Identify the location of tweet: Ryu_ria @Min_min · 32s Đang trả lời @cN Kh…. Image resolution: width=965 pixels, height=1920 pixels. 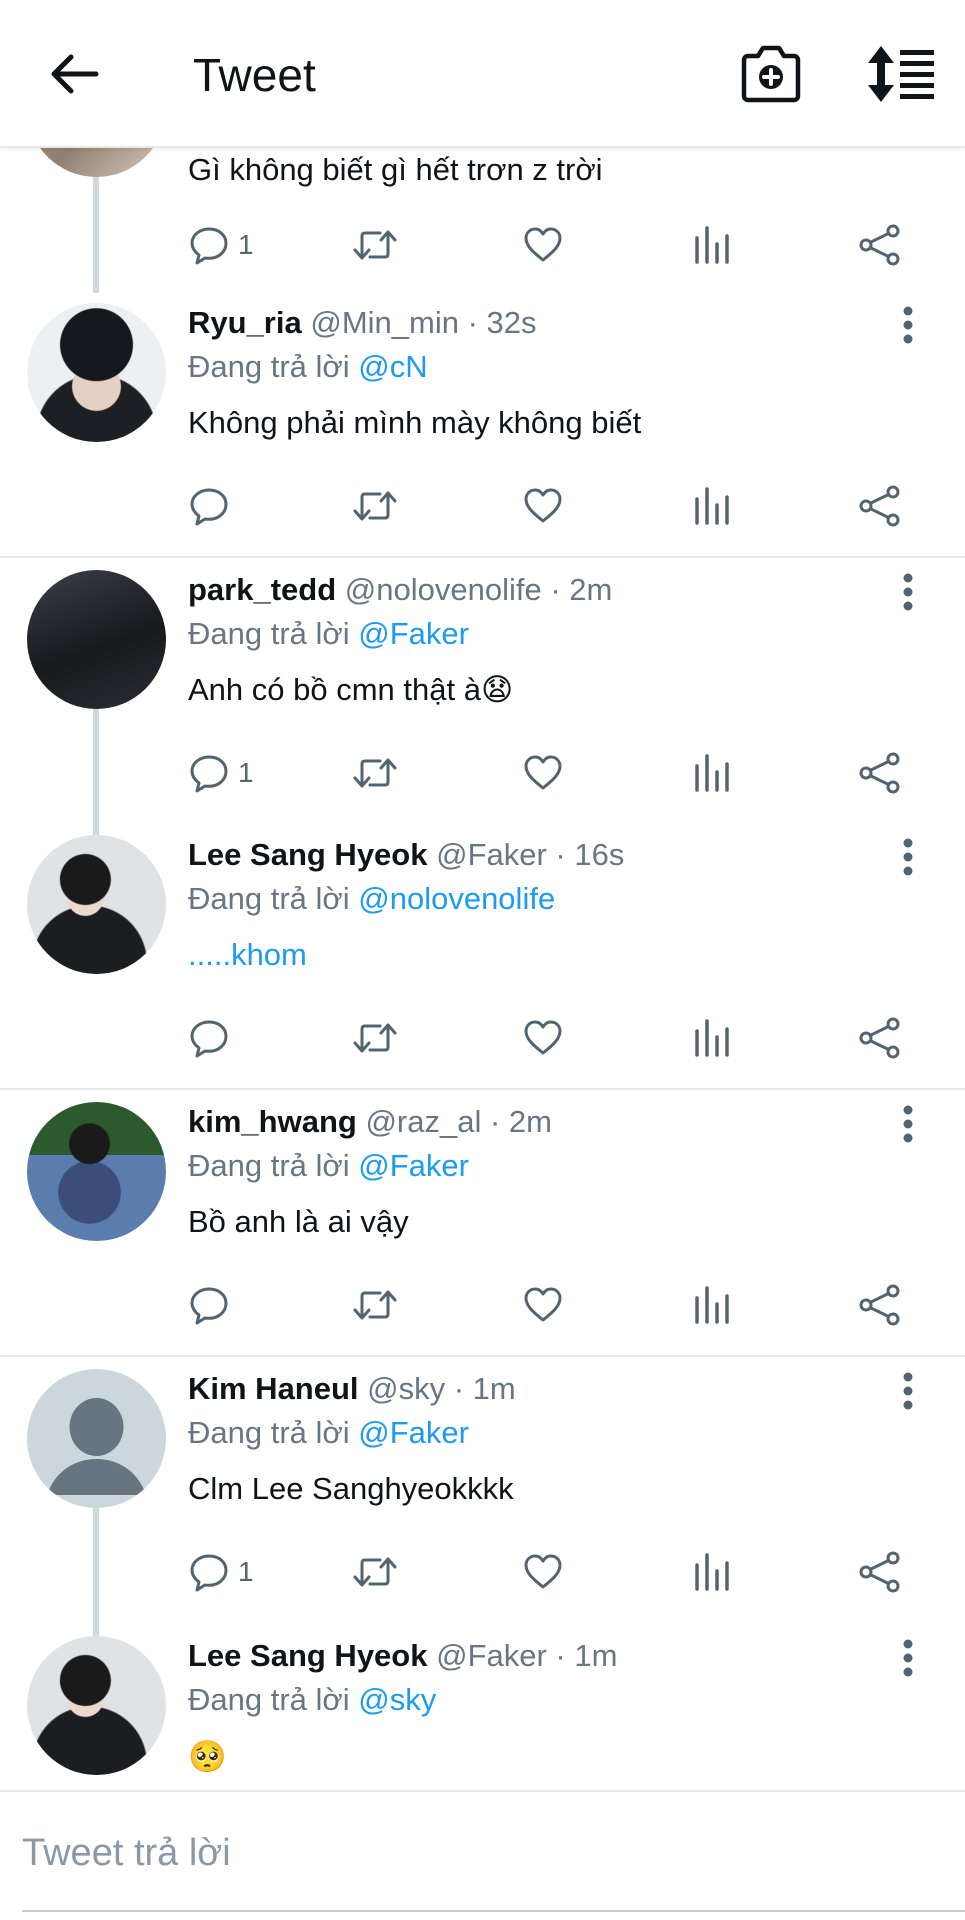
(482, 425).